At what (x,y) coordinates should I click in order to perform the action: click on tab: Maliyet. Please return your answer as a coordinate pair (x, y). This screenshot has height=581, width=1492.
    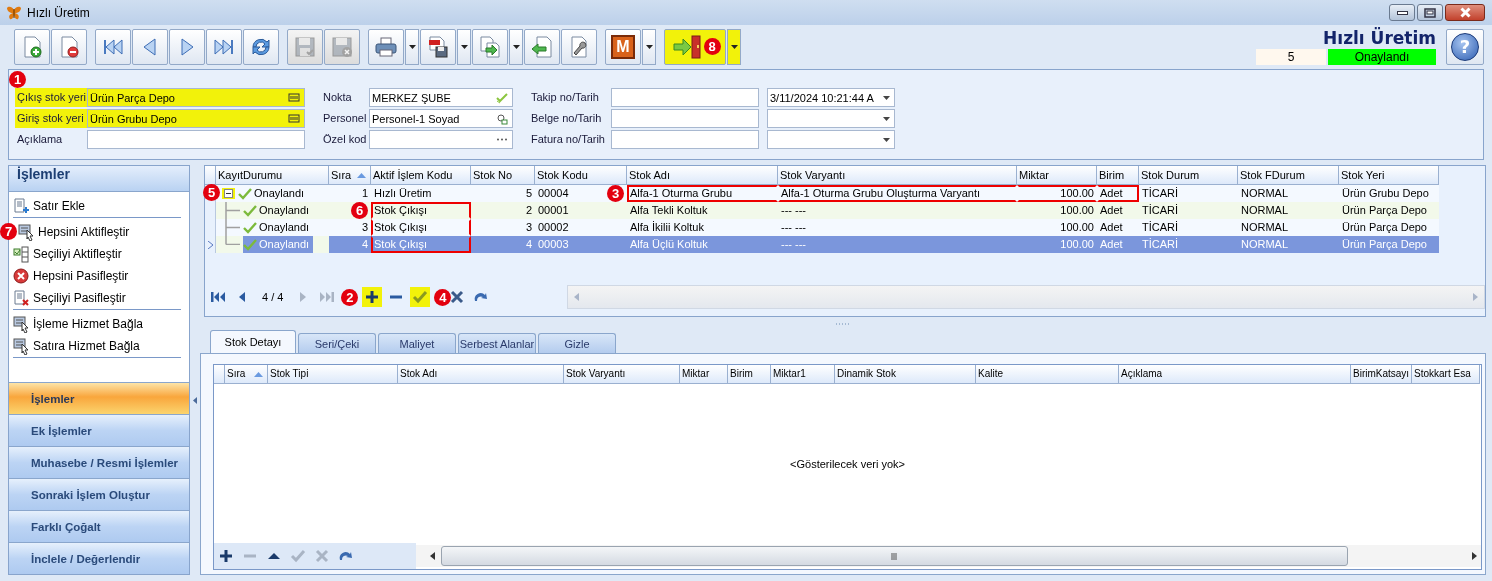
    Looking at the image, I should click on (417, 343).